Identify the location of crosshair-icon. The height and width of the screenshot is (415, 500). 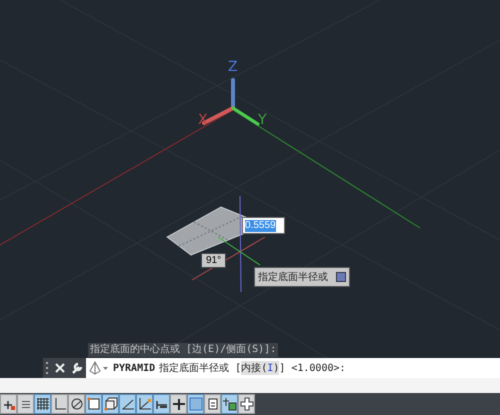
(179, 404).